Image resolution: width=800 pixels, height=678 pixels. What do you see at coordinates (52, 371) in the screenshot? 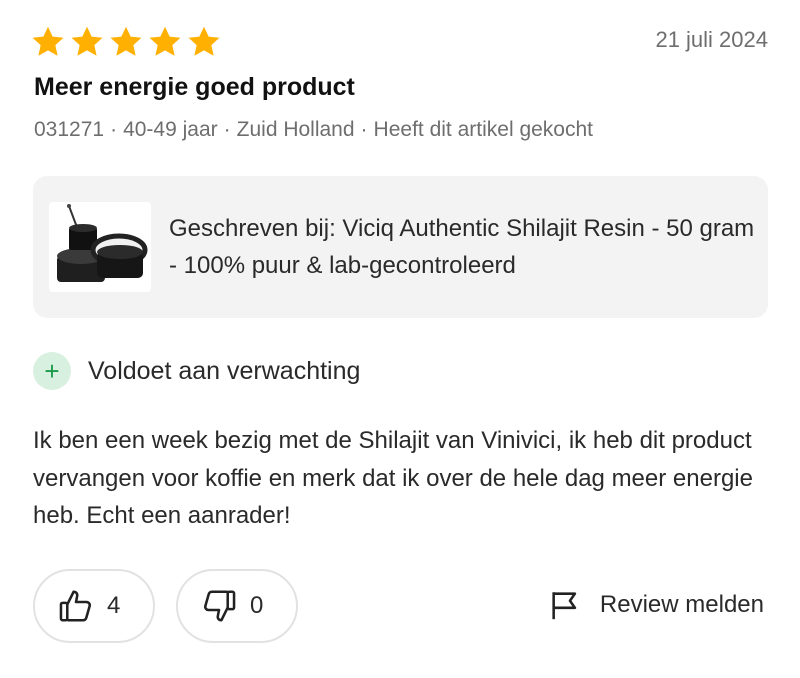
I see `plus-icon: +` at bounding box center [52, 371].